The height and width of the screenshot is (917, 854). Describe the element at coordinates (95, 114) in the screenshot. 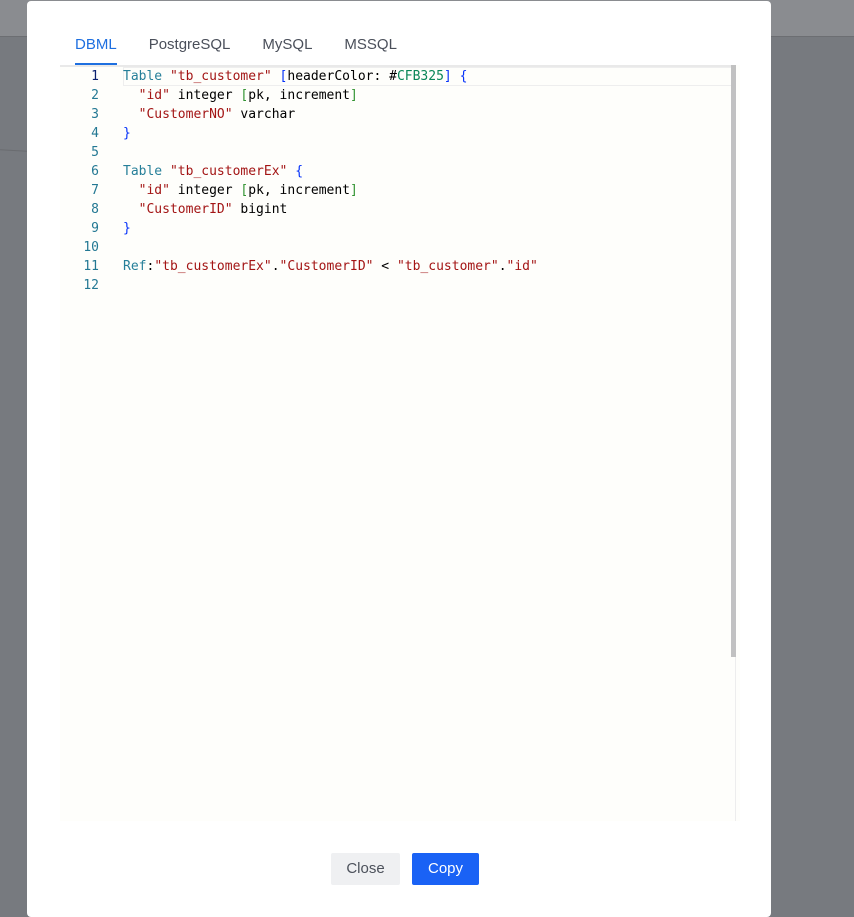

I see `line-number: 3` at that location.